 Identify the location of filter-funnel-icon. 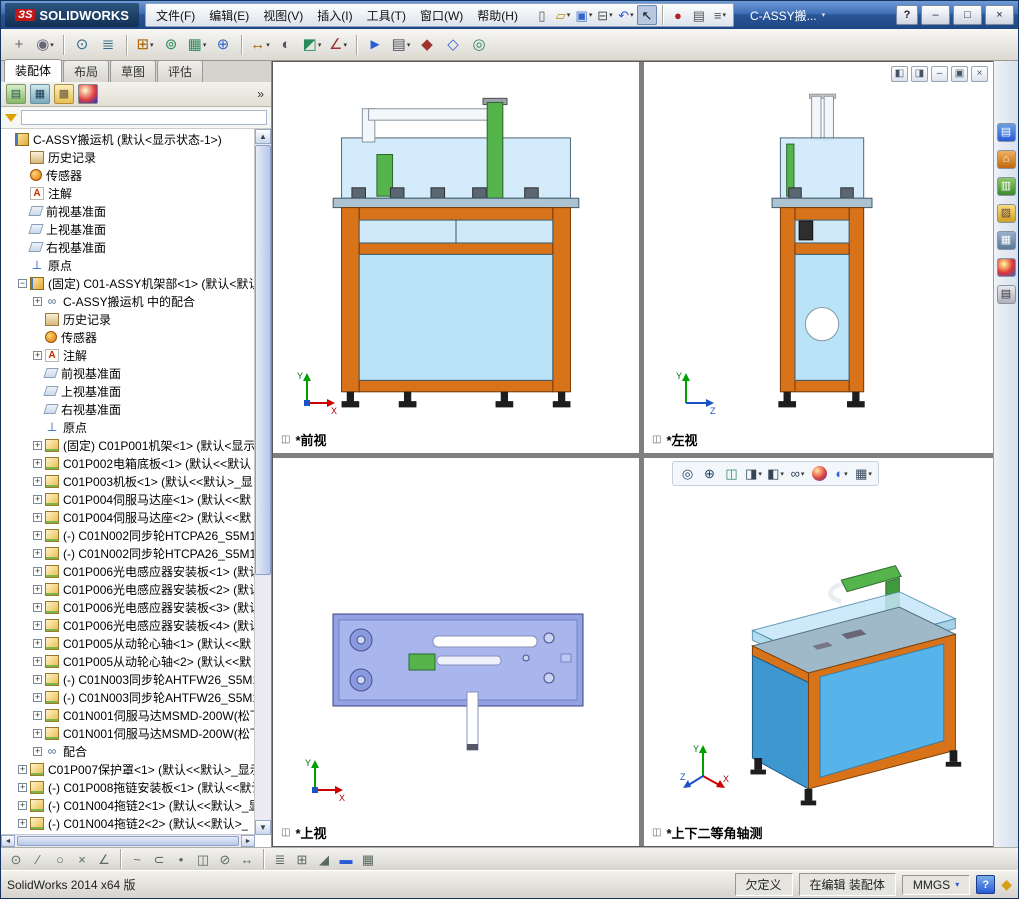
(11, 117).